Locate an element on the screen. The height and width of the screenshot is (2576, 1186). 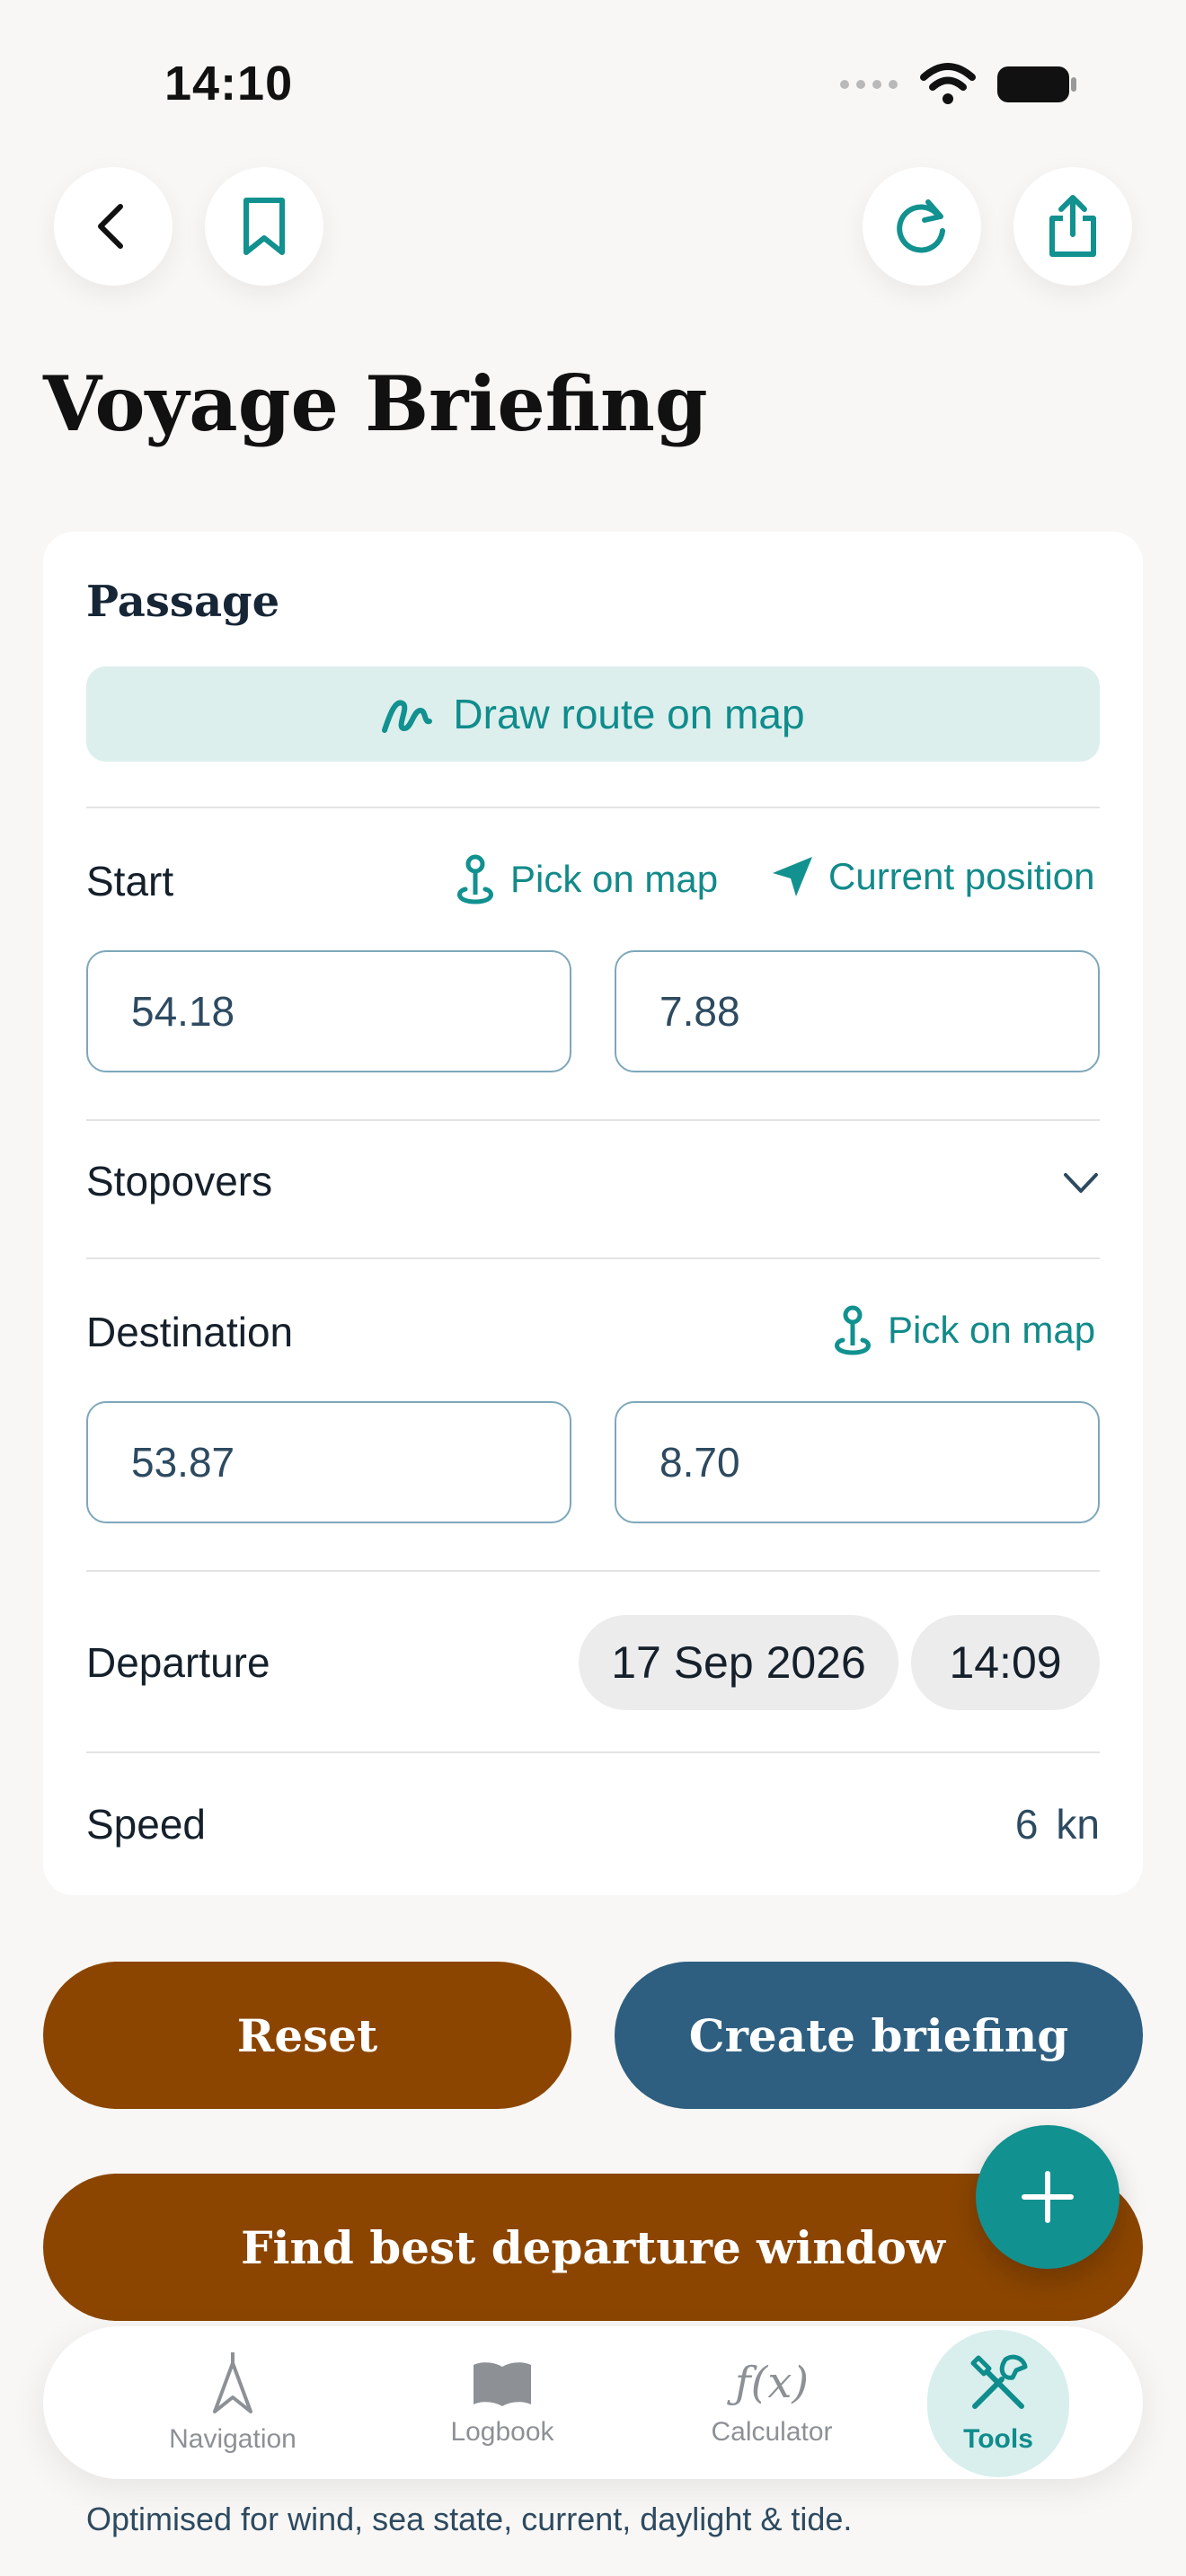
departure-time-picker: 14:09 is located at coordinates (1005, 1662).